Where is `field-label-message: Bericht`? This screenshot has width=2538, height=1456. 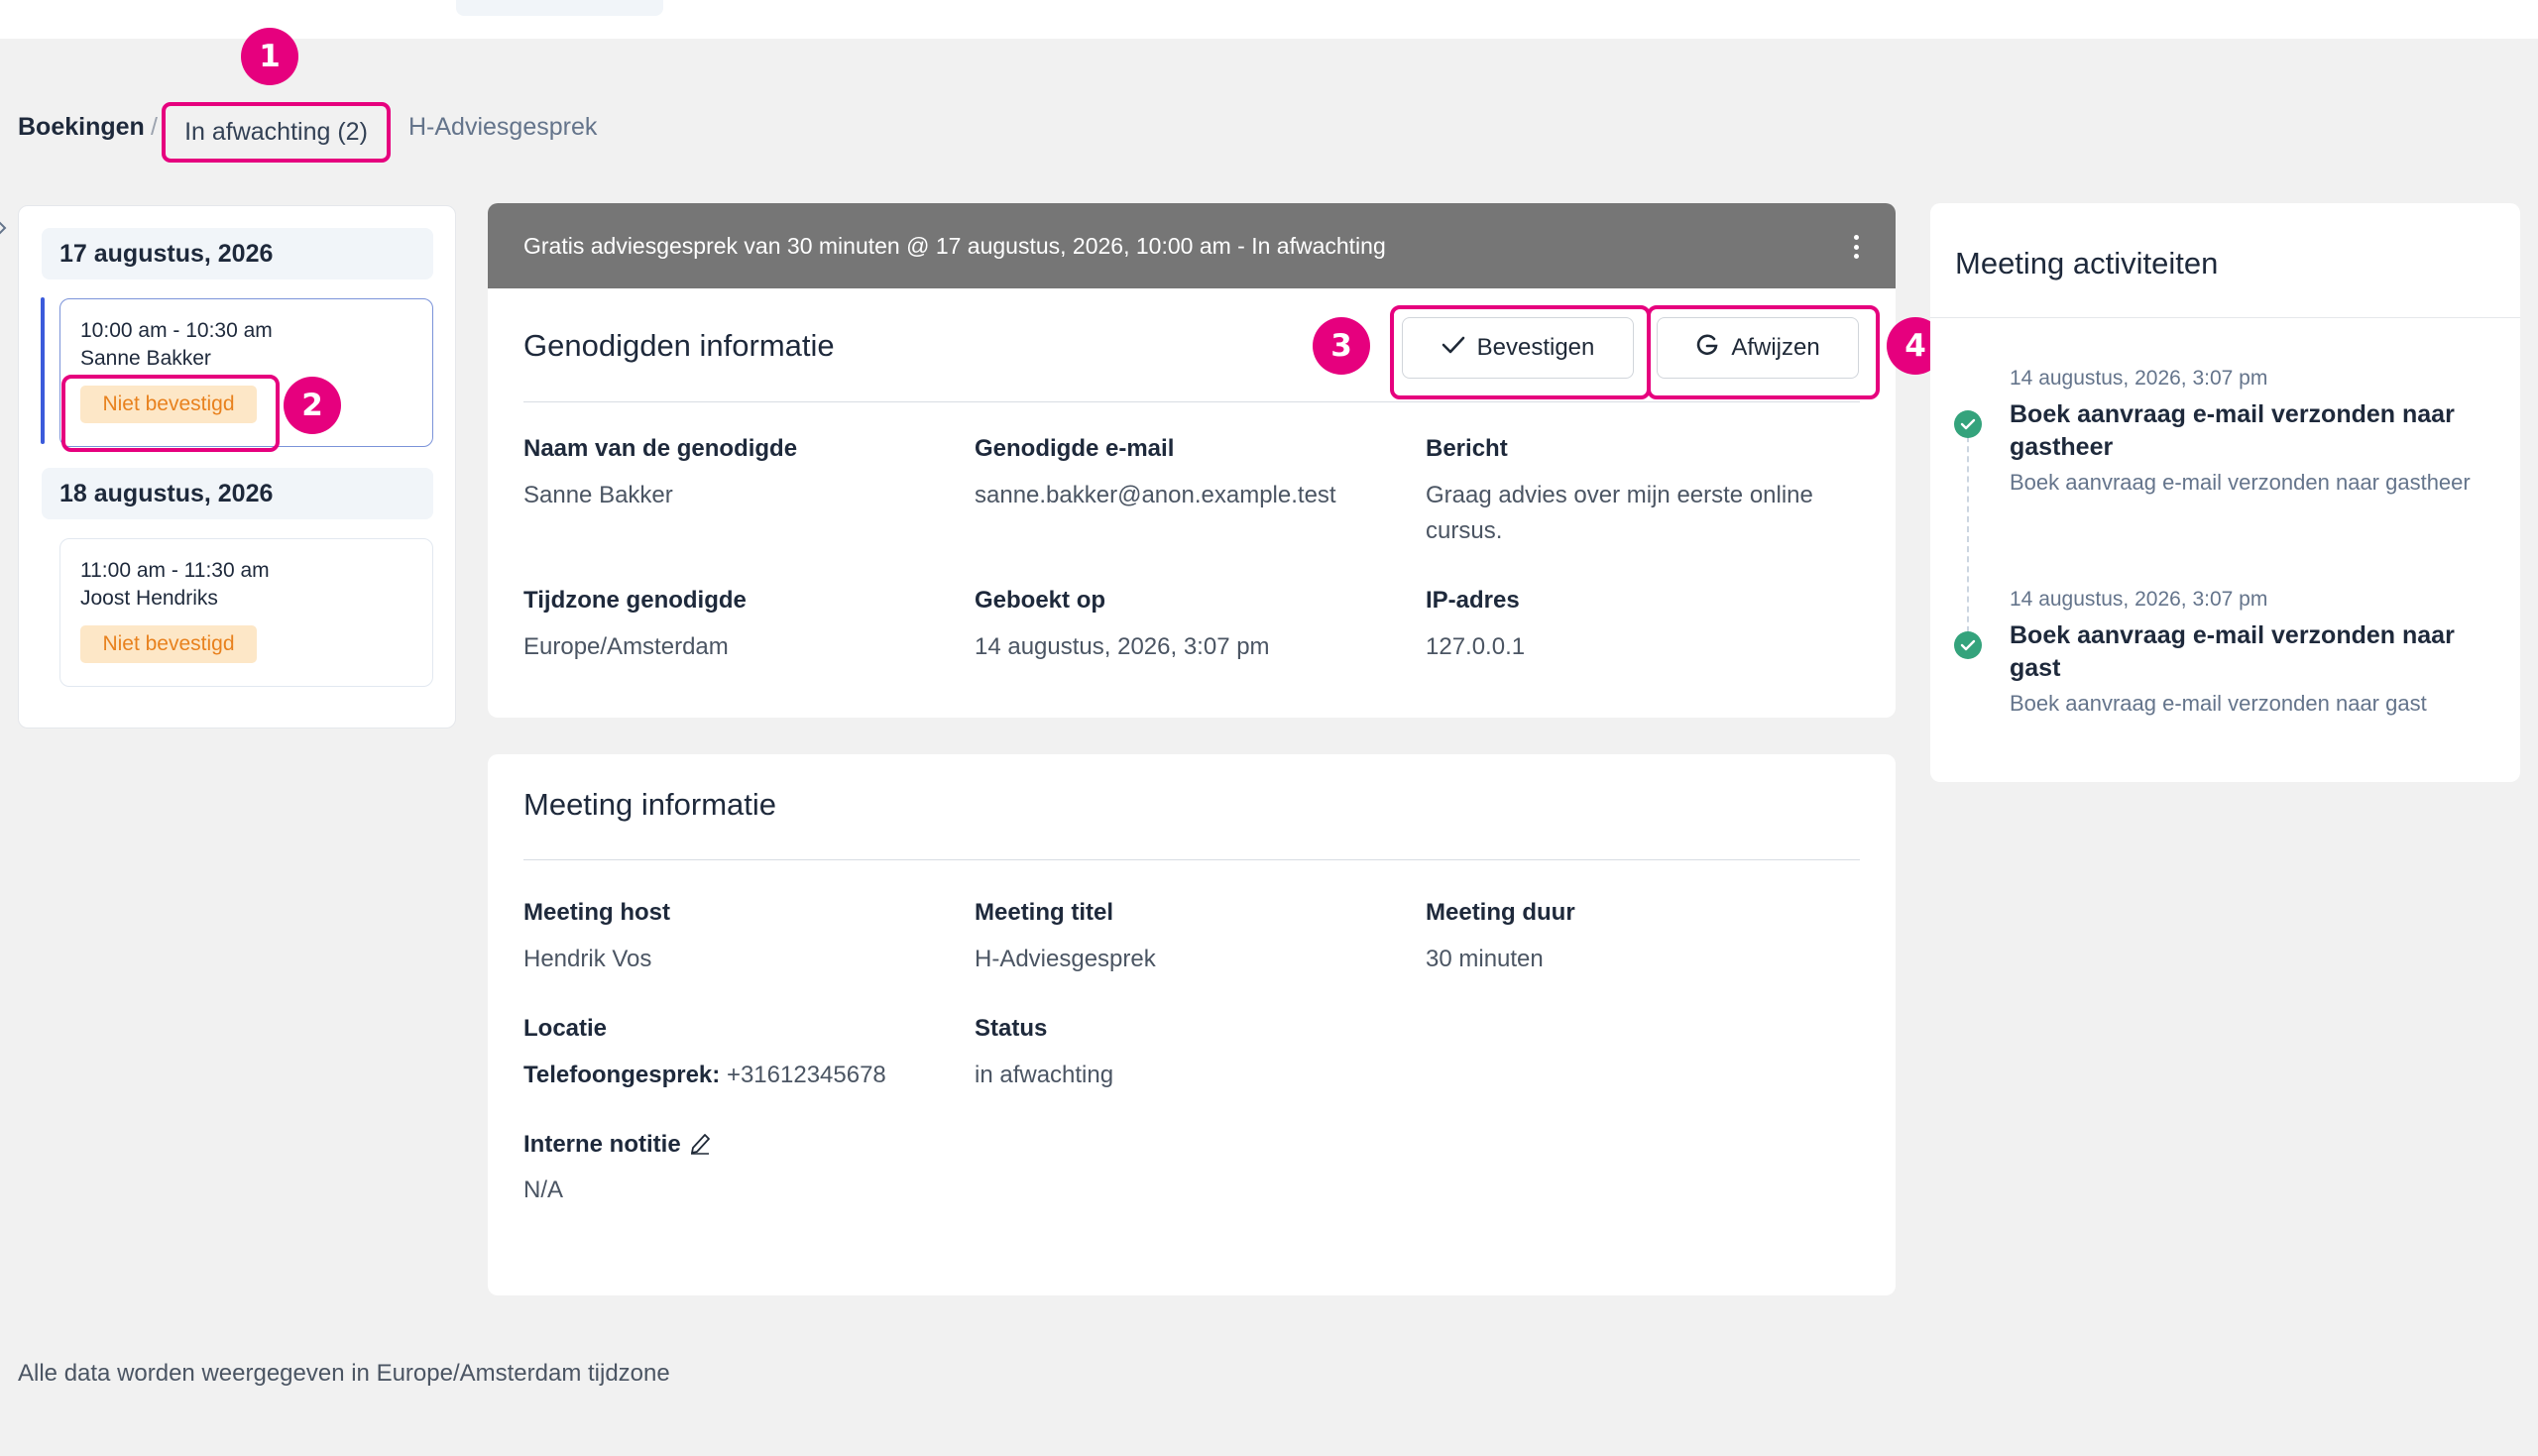 field-label-message: Bericht is located at coordinates (1467, 448).